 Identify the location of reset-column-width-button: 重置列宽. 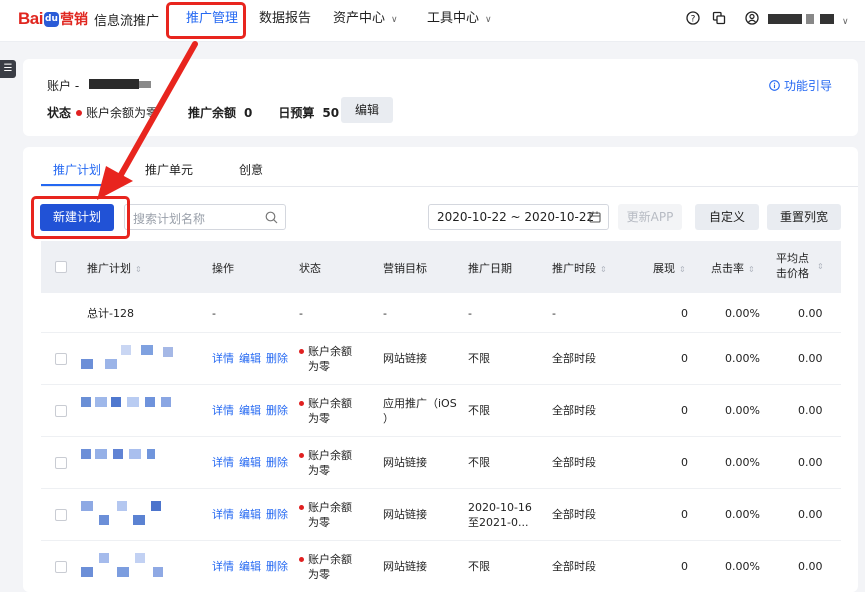
(804, 217).